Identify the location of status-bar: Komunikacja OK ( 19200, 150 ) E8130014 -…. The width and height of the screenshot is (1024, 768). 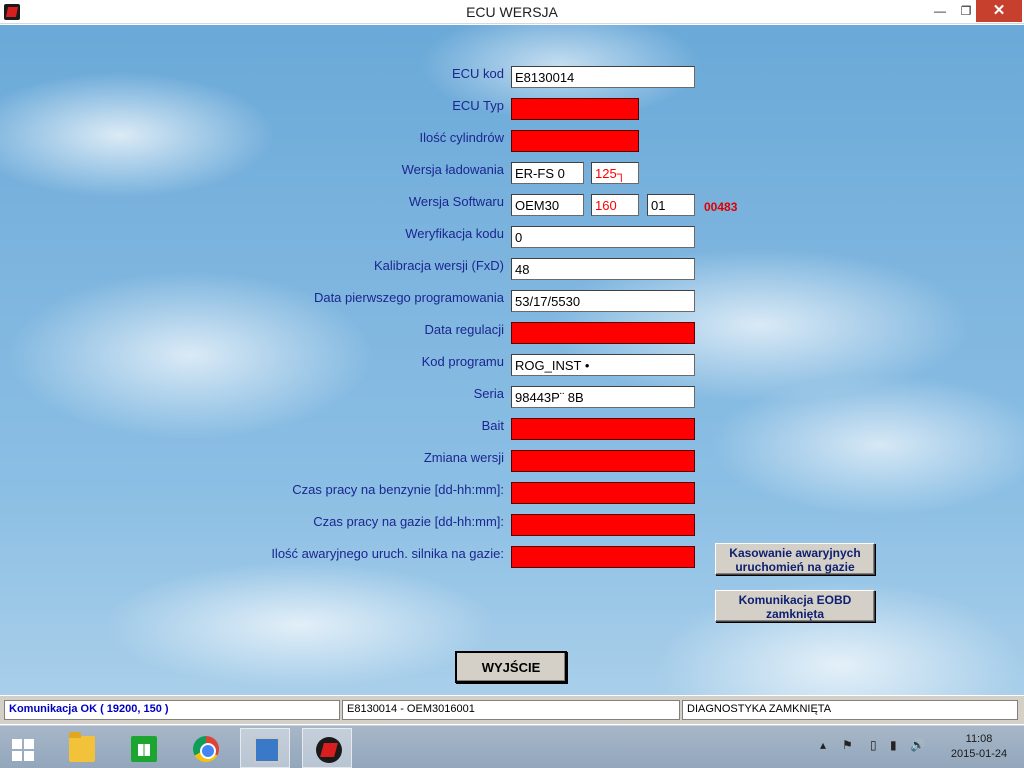
(512, 709).